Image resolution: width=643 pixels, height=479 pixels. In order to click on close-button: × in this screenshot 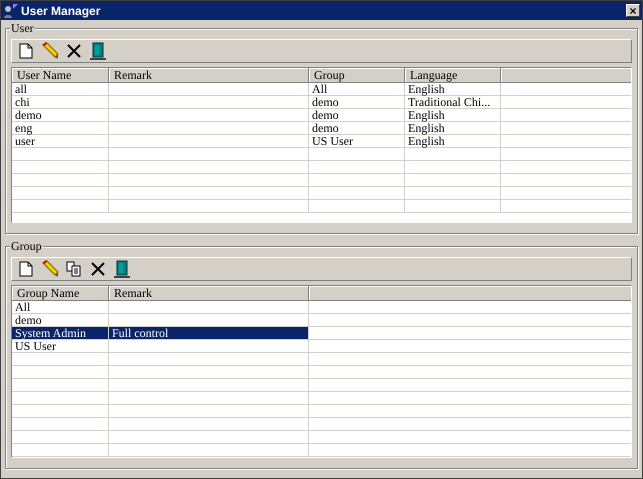, I will do `click(633, 10)`.